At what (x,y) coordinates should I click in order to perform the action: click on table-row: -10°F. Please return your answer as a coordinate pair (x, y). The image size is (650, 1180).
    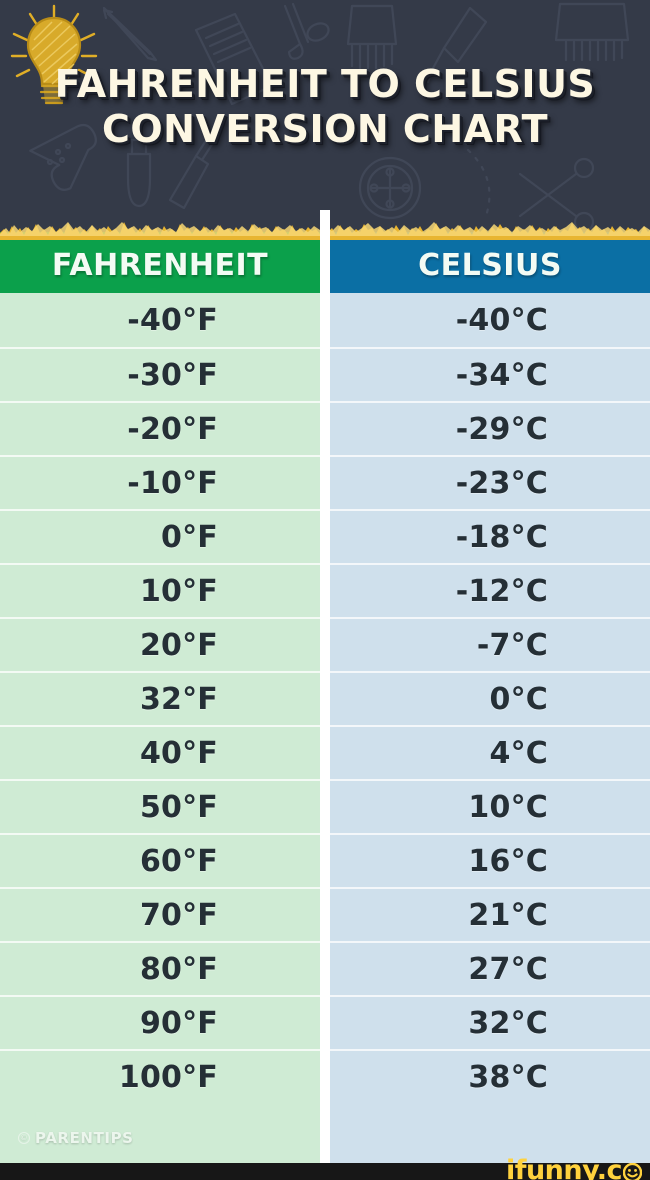
    Looking at the image, I should click on (160, 482).